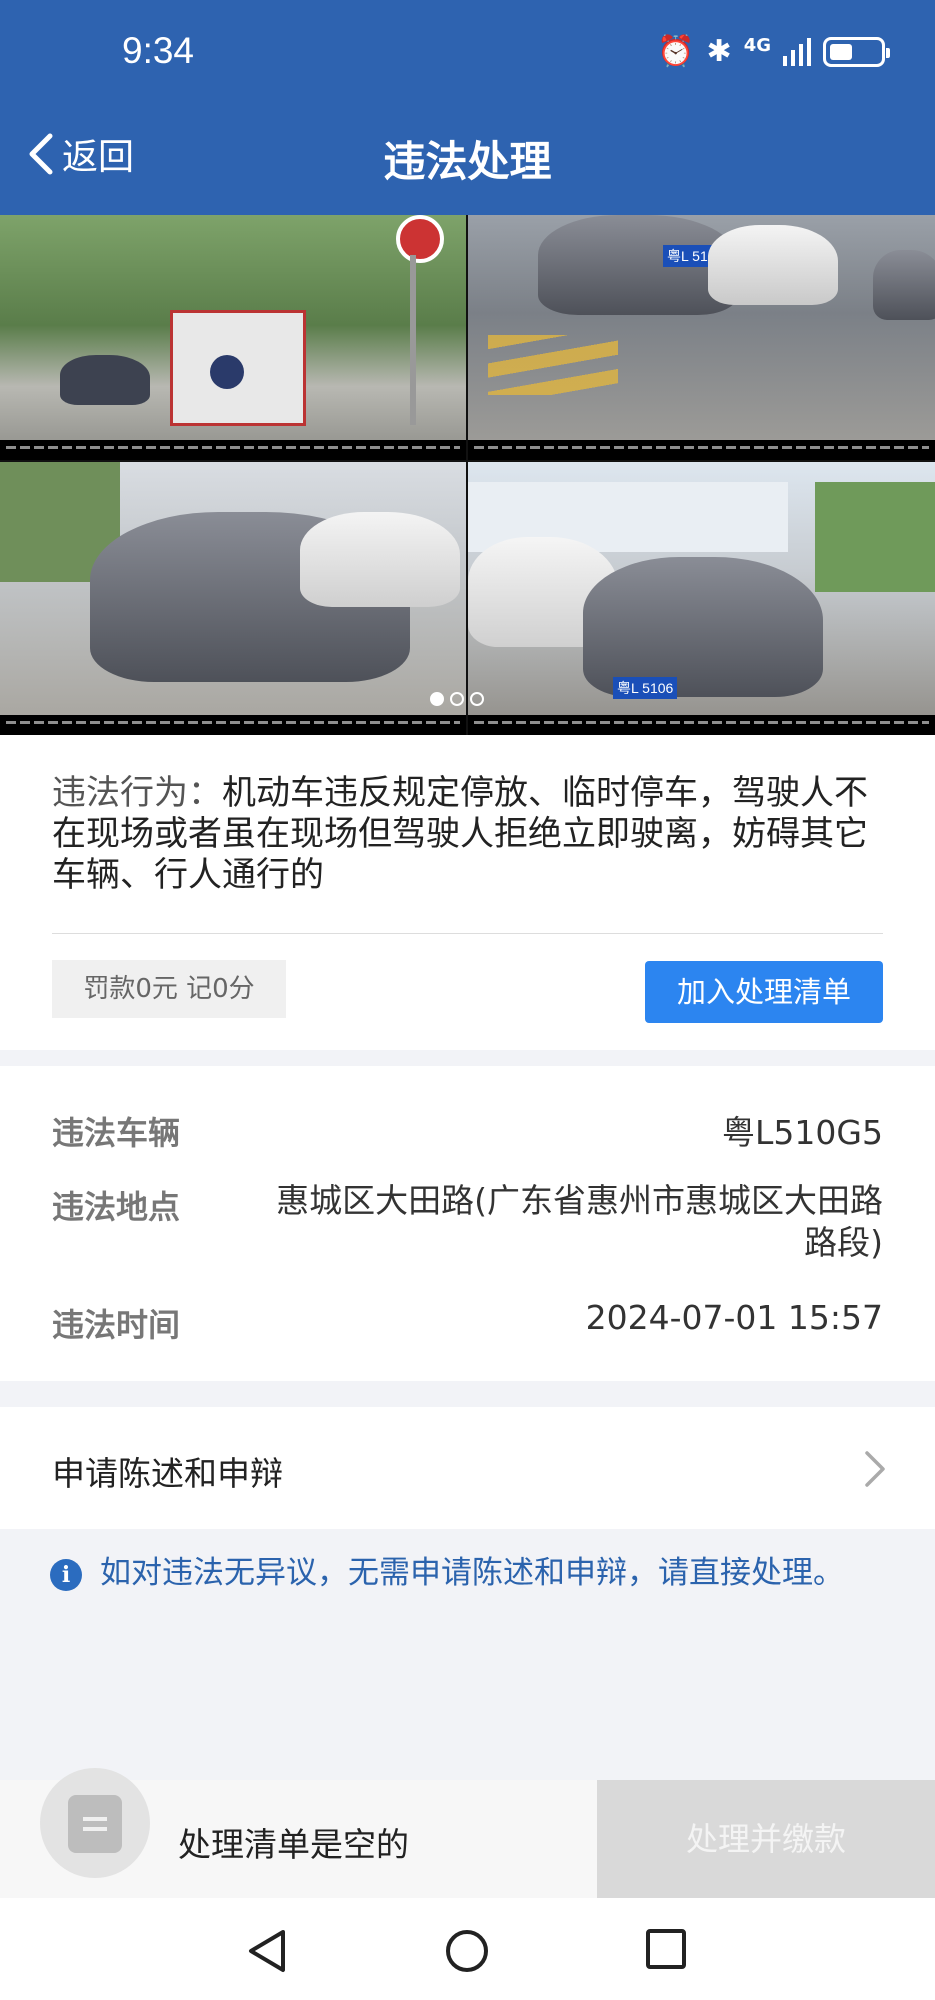 The image size is (935, 2000). I want to click on fine-points-badge: 罚款0元 记0分, so click(169, 989).